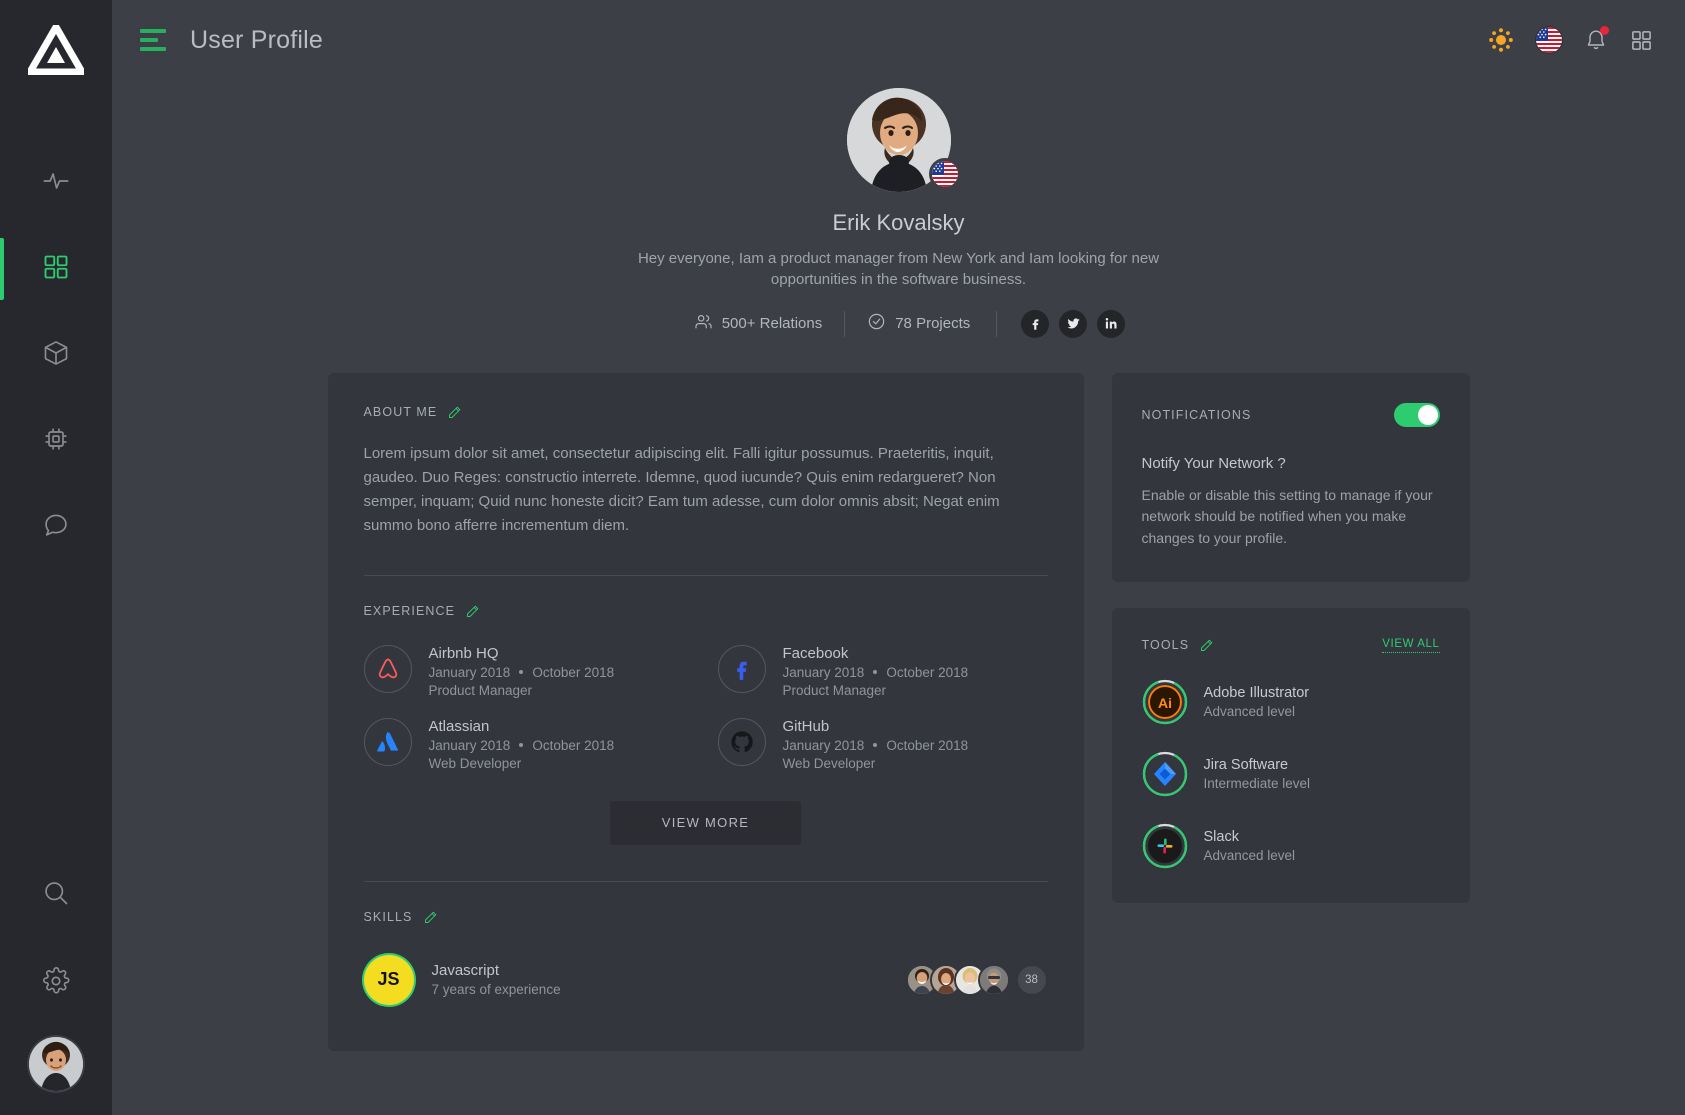 Image resolution: width=1685 pixels, height=1115 pixels. Describe the element at coordinates (409, 611) in the screenshot. I see `experience-title: EXPERIENCE` at that location.